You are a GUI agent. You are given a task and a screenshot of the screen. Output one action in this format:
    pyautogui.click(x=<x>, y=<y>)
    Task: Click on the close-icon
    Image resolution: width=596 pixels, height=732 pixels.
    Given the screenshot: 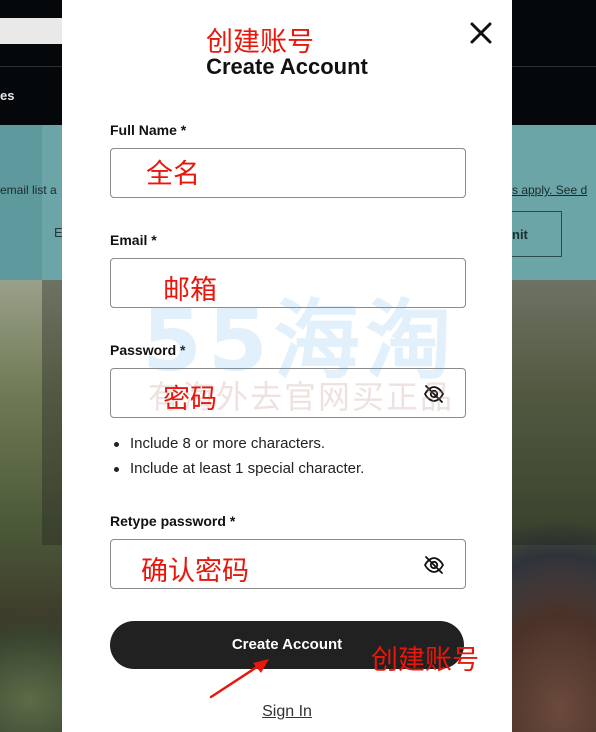 What is the action you would take?
    pyautogui.click(x=481, y=33)
    